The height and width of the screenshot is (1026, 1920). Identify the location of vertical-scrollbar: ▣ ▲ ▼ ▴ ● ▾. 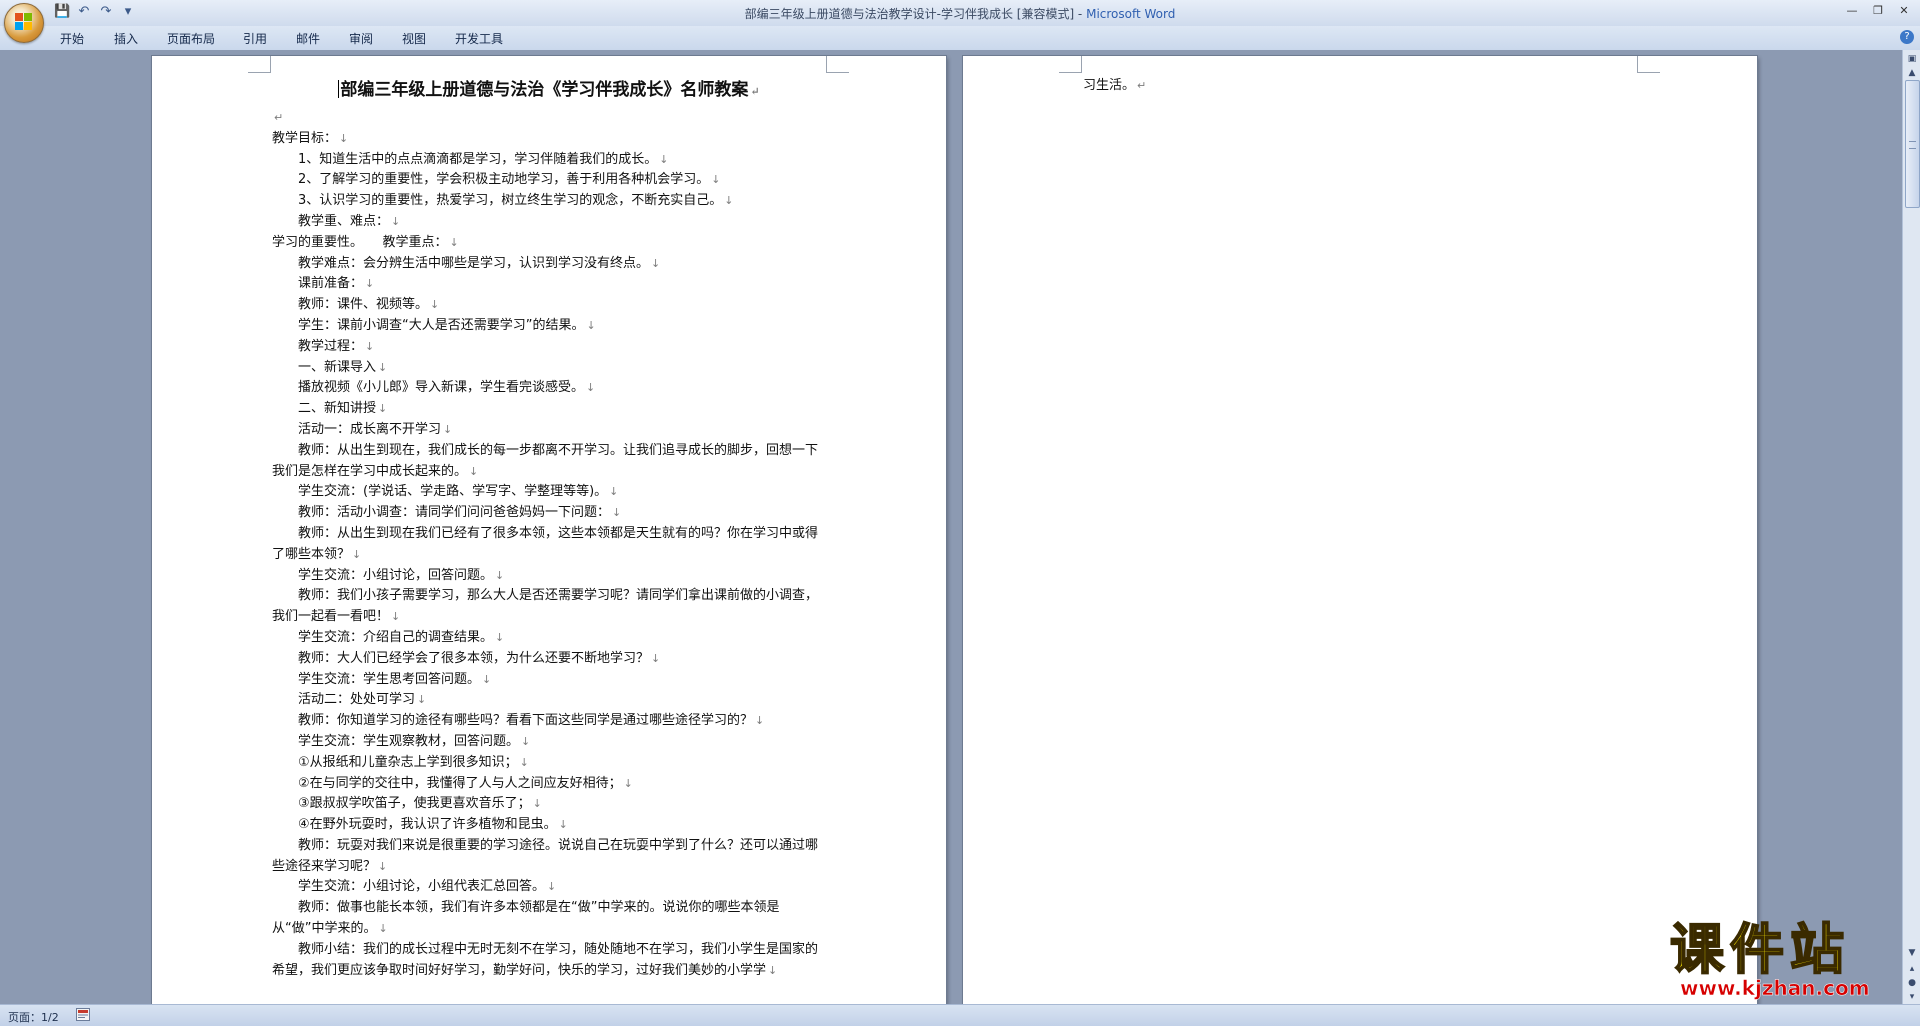
(1911, 527).